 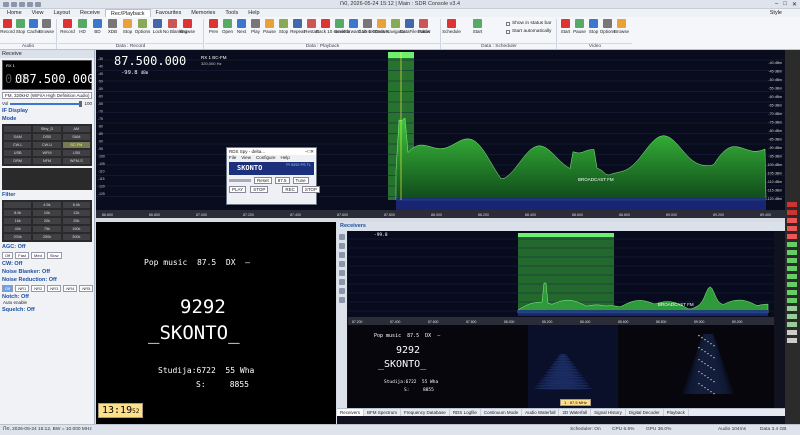 I want to click on noise-blanker-label: Noise Blanker: Off, so click(x=47, y=272).